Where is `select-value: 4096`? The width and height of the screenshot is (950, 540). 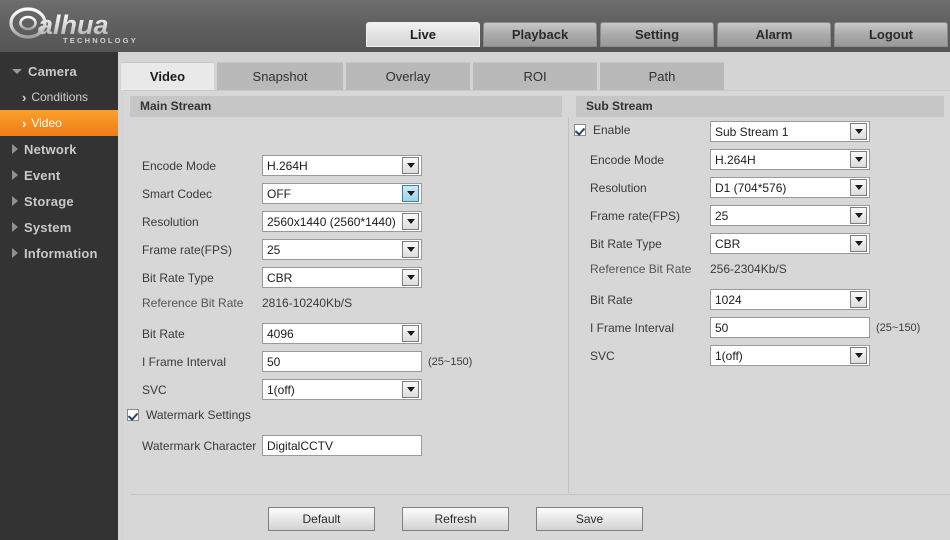
select-value: 4096 is located at coordinates (280, 333).